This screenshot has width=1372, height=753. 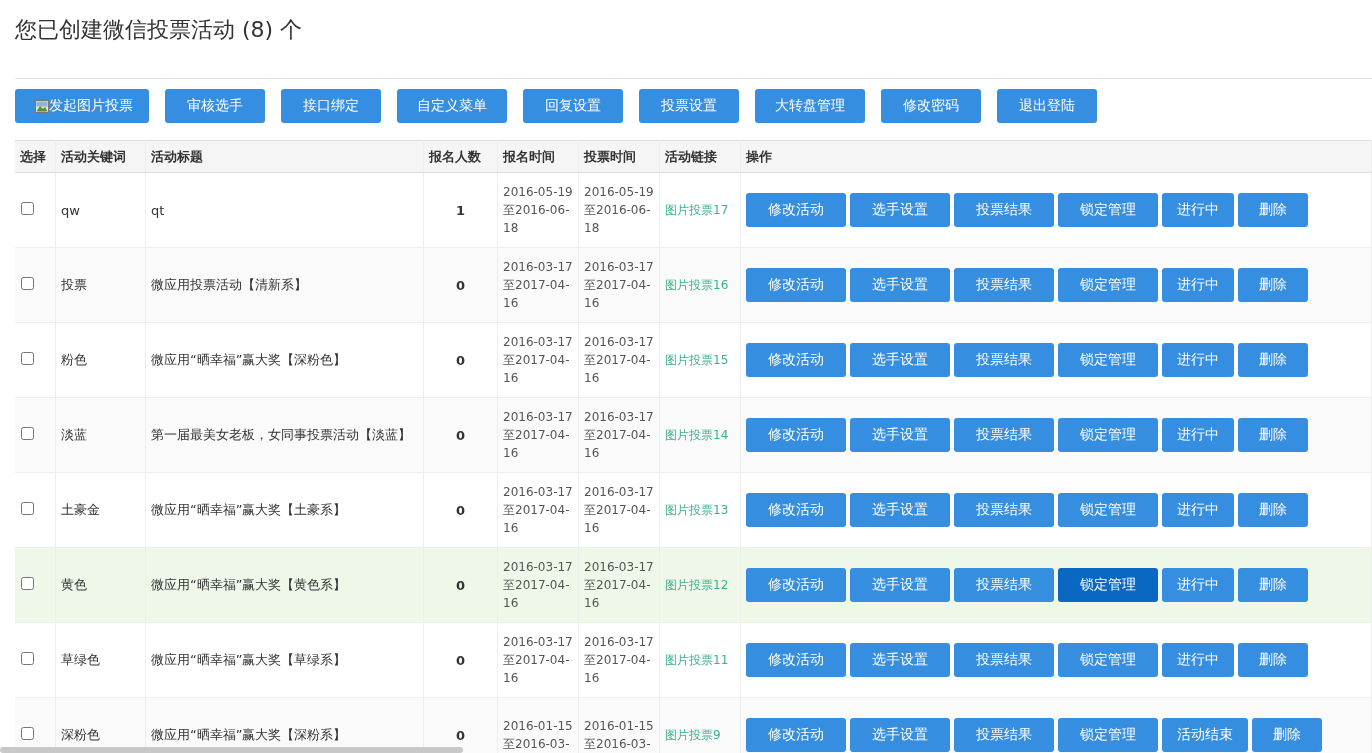 What do you see at coordinates (697, 509) in the screenshot?
I see `activity-link: 图片投票13` at bounding box center [697, 509].